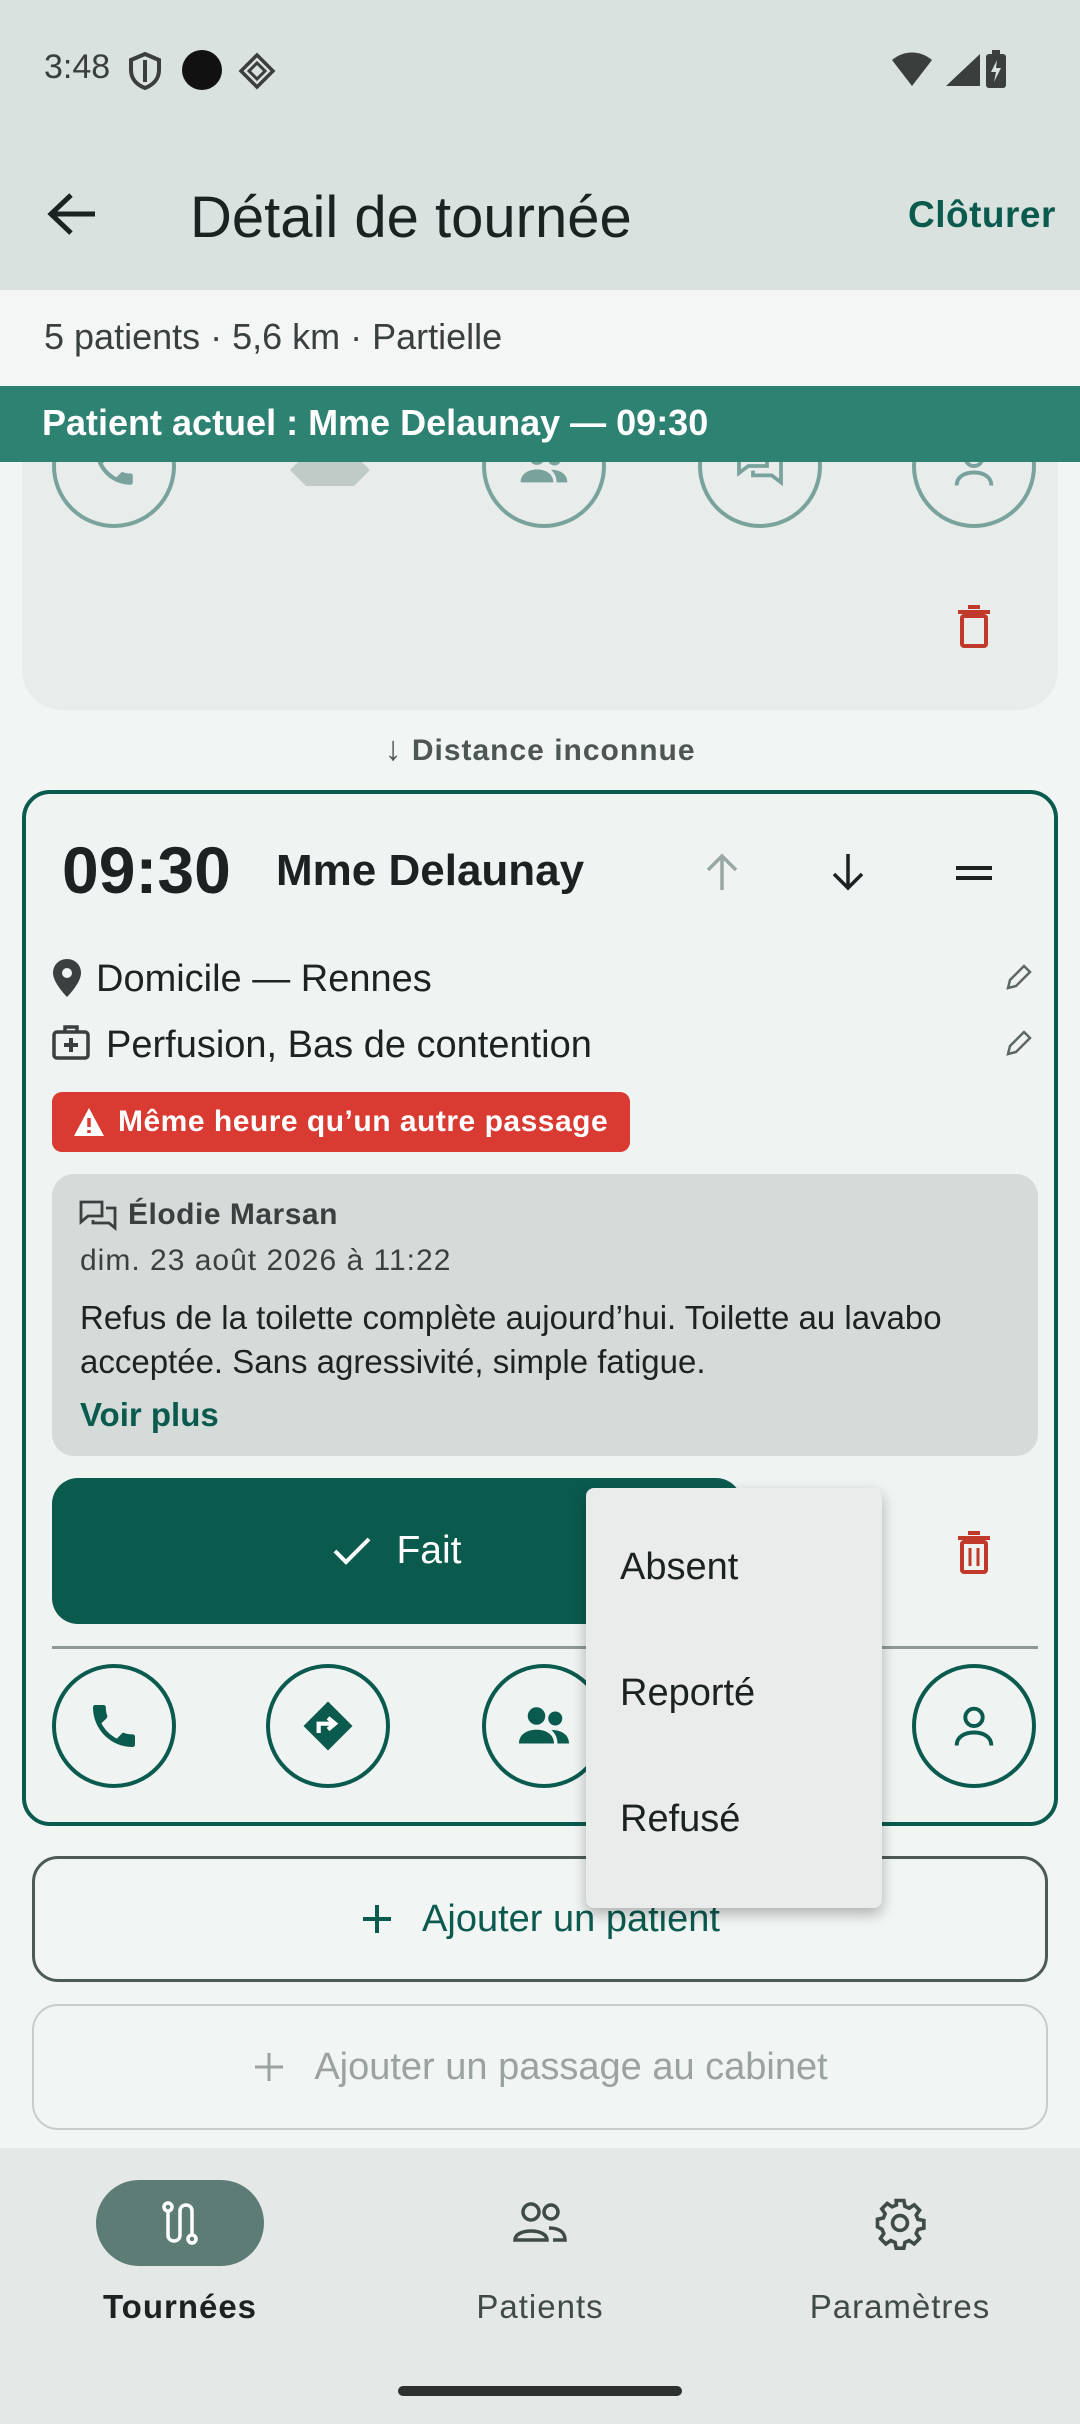  I want to click on person-icon, so click(974, 1726).